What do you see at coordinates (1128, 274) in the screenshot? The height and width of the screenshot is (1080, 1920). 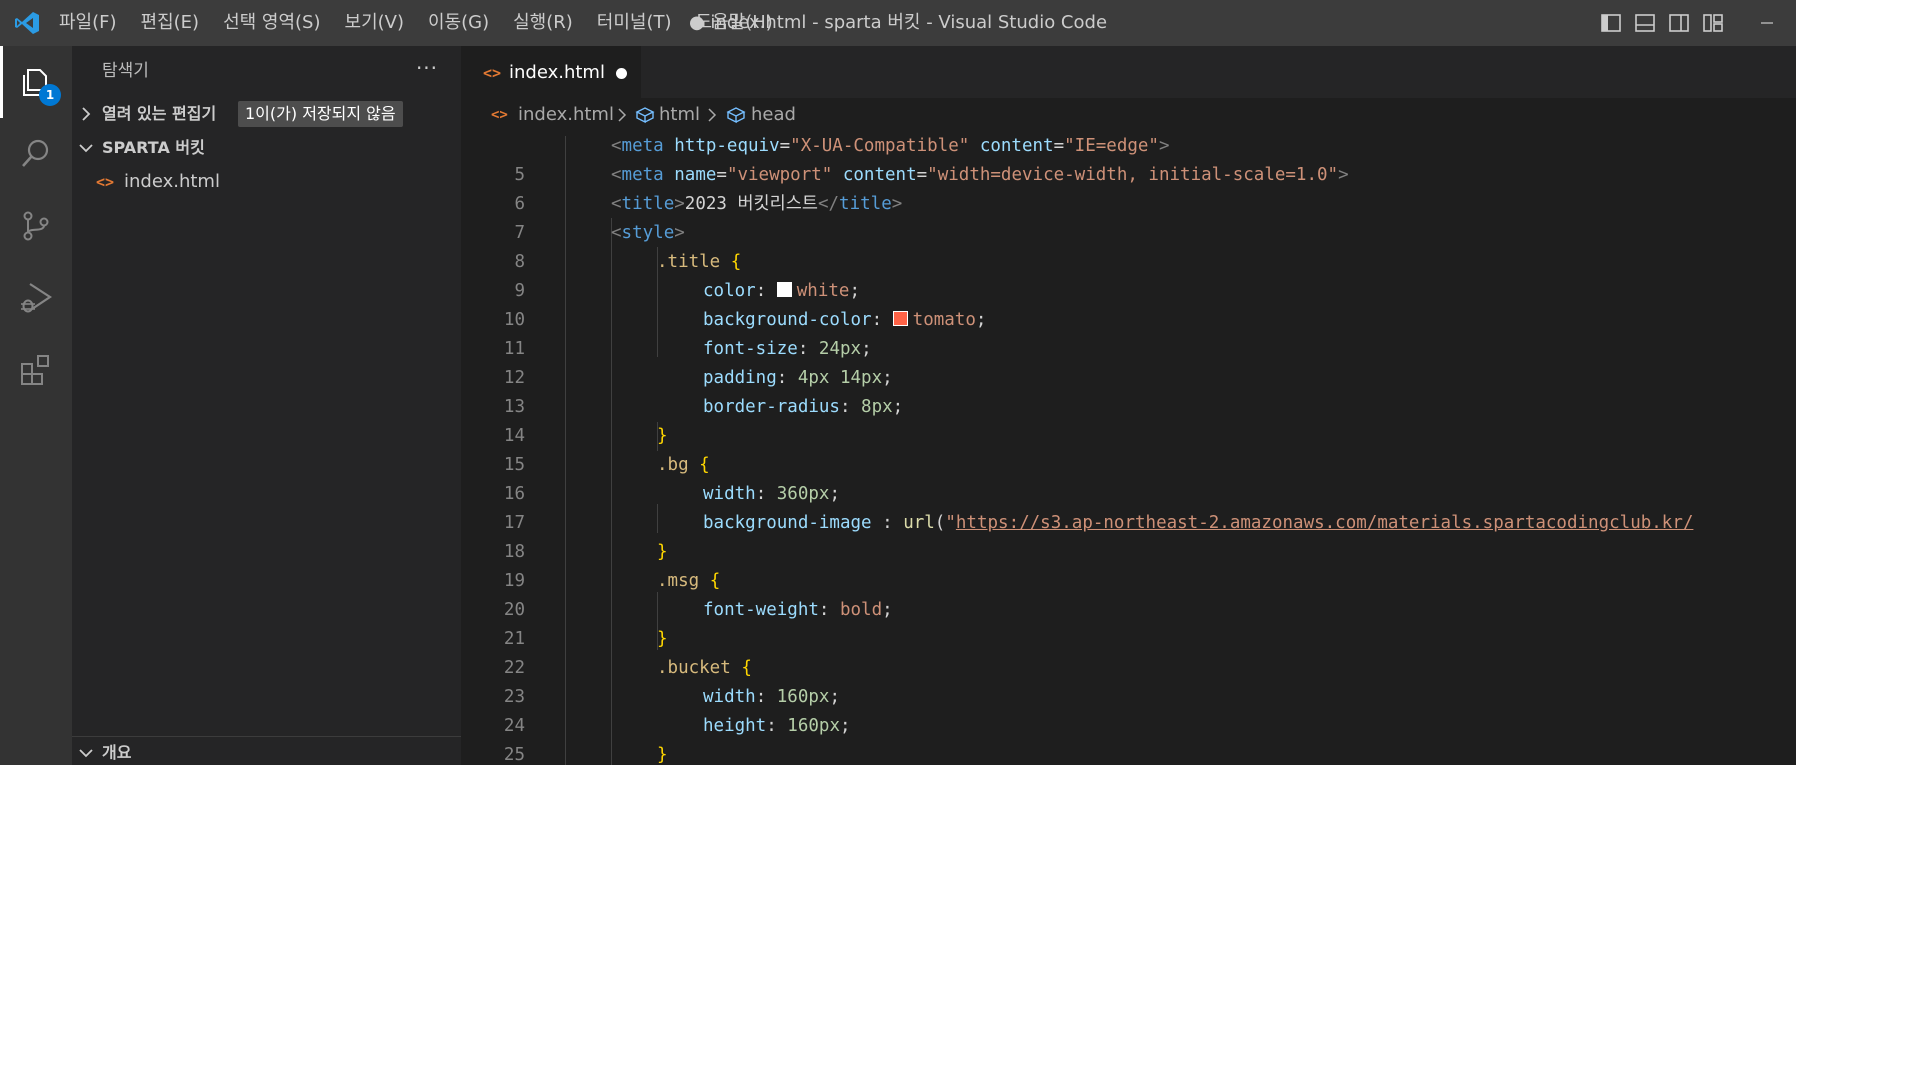 I see `code-line: 9 .title {` at bounding box center [1128, 274].